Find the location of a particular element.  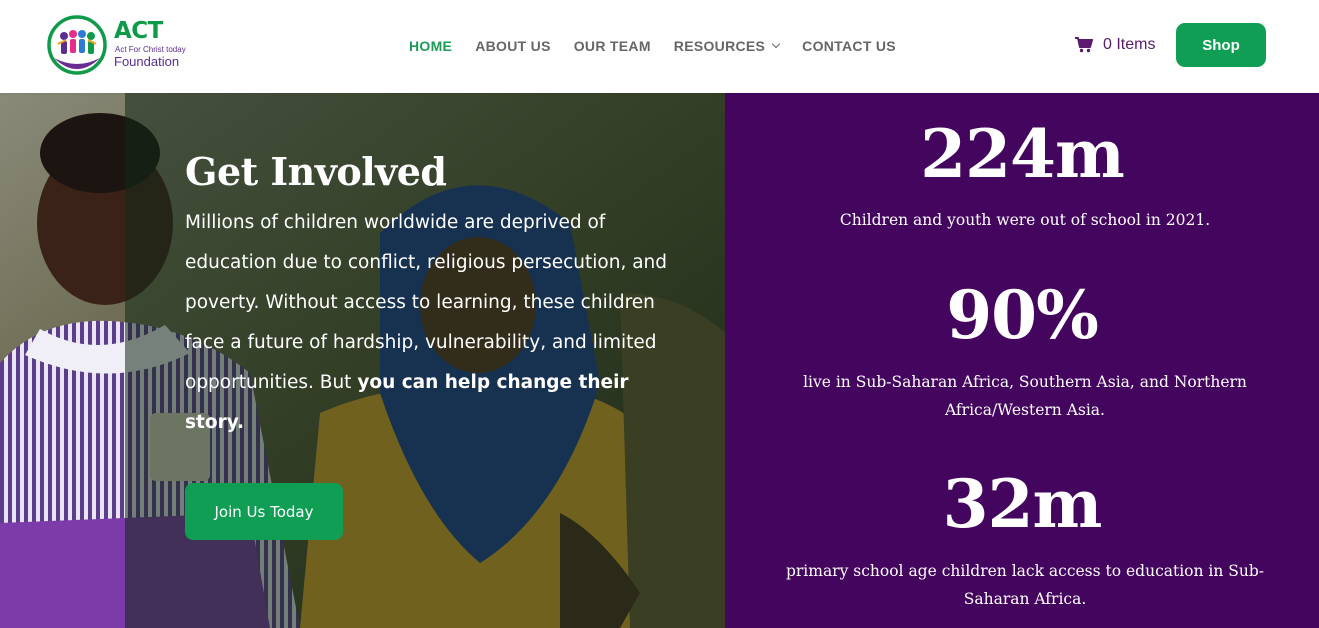

logo-foundation-text: Foundation is located at coordinates (147, 61).